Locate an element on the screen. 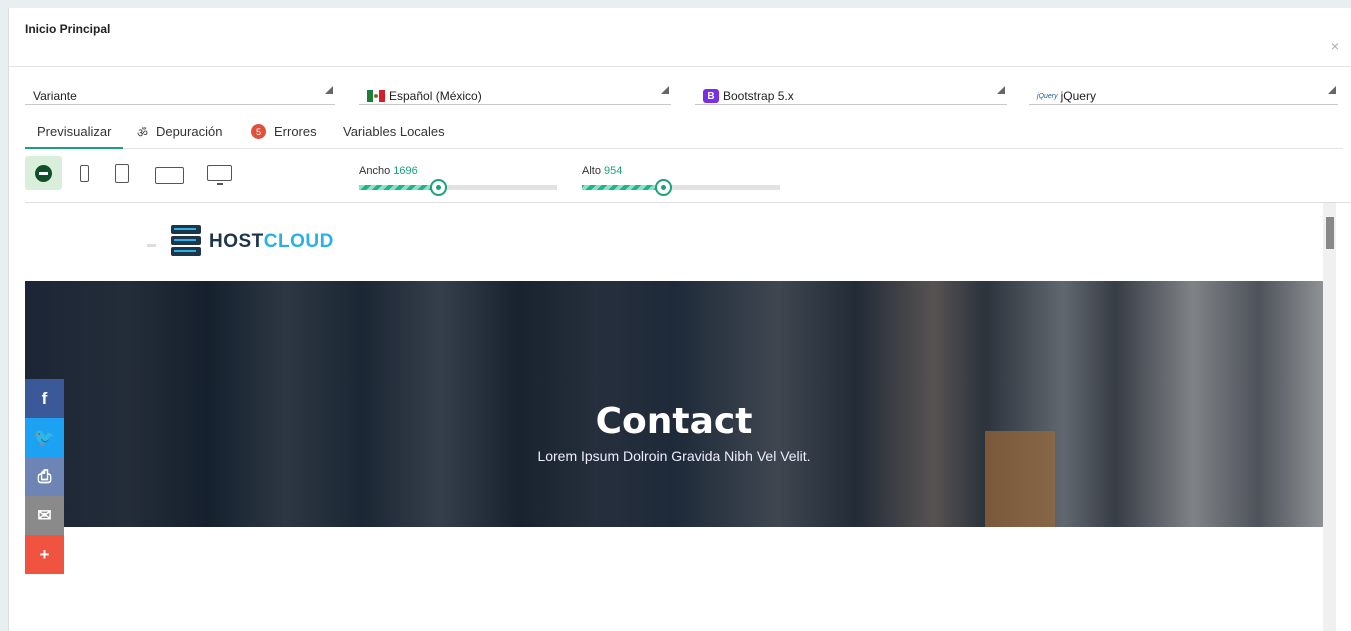  tab-debug: ॐ Depuración is located at coordinates (179, 136).